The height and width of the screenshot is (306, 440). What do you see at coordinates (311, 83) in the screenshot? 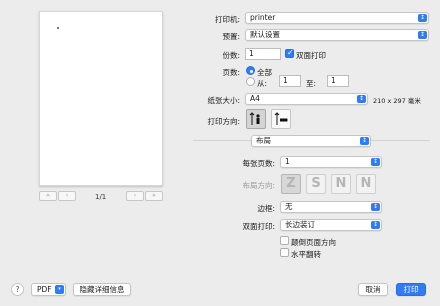
I see `pages-to-label: 至:` at bounding box center [311, 83].